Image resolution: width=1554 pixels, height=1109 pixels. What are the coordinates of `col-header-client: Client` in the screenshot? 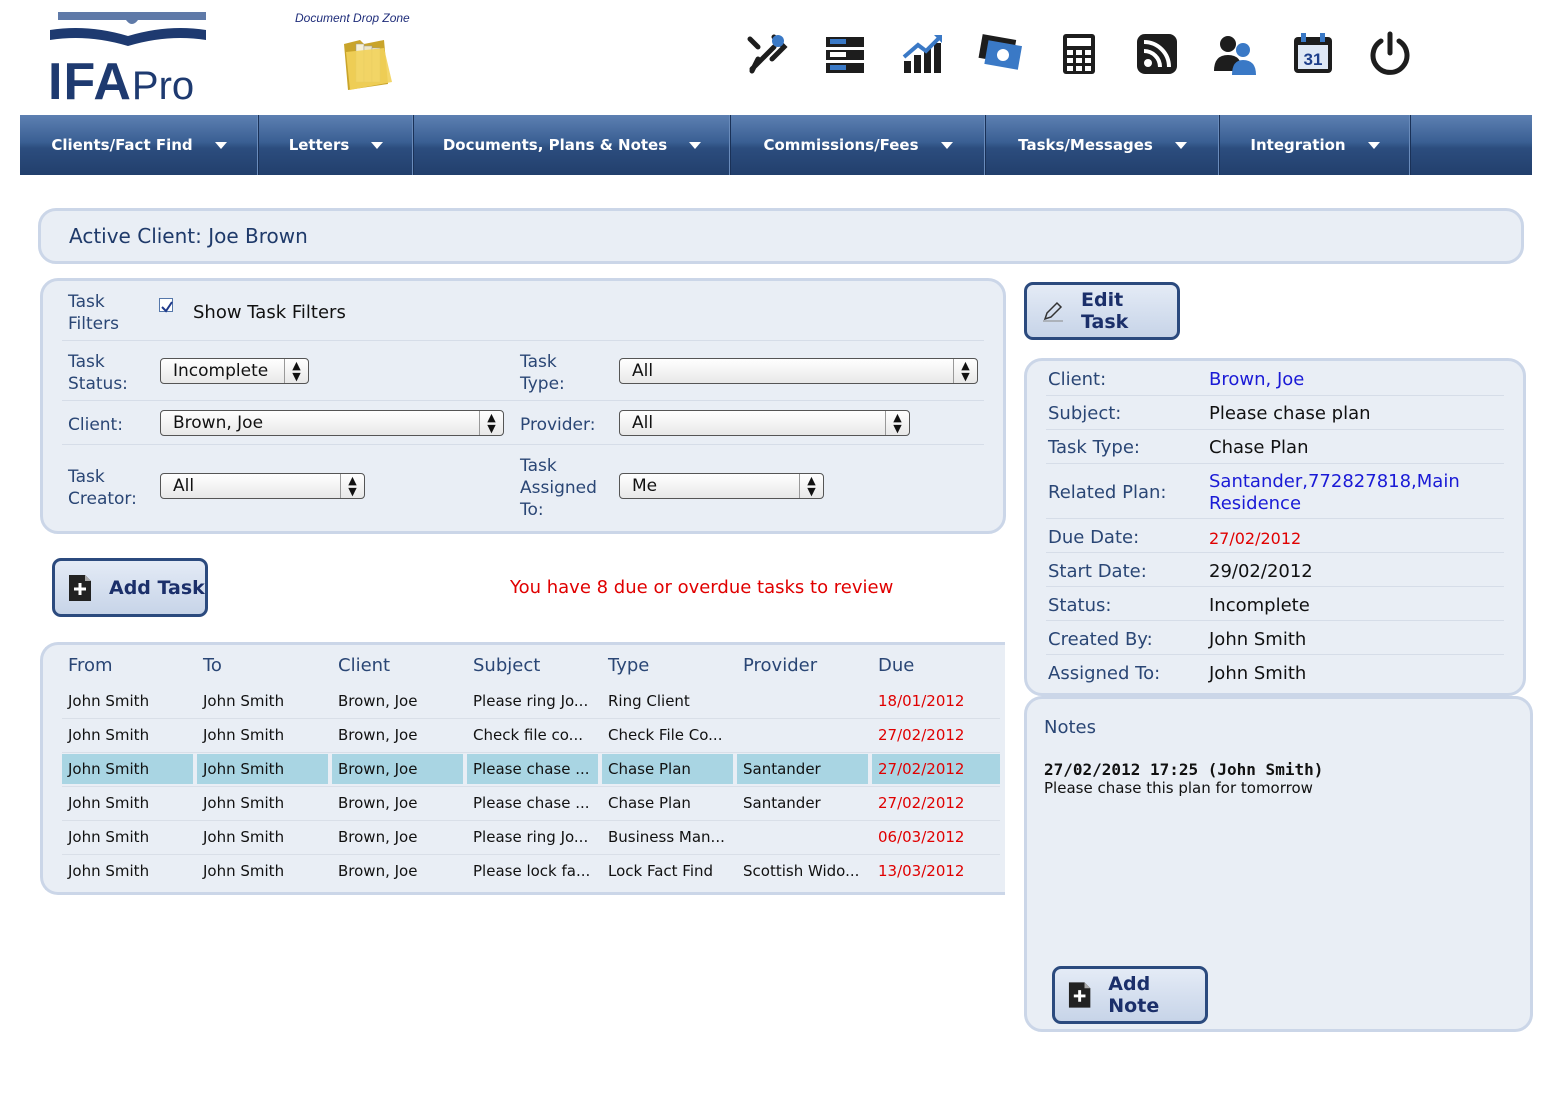 It's located at (364, 665).